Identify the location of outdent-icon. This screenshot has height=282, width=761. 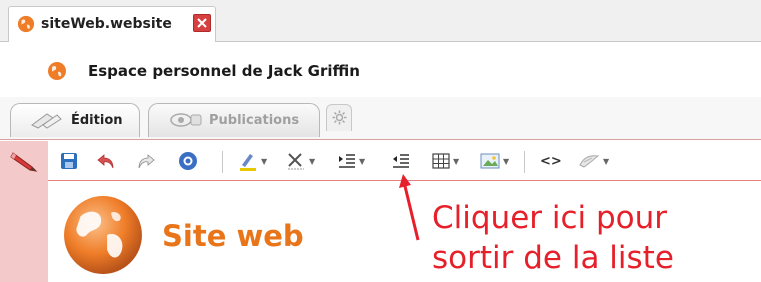
(401, 161).